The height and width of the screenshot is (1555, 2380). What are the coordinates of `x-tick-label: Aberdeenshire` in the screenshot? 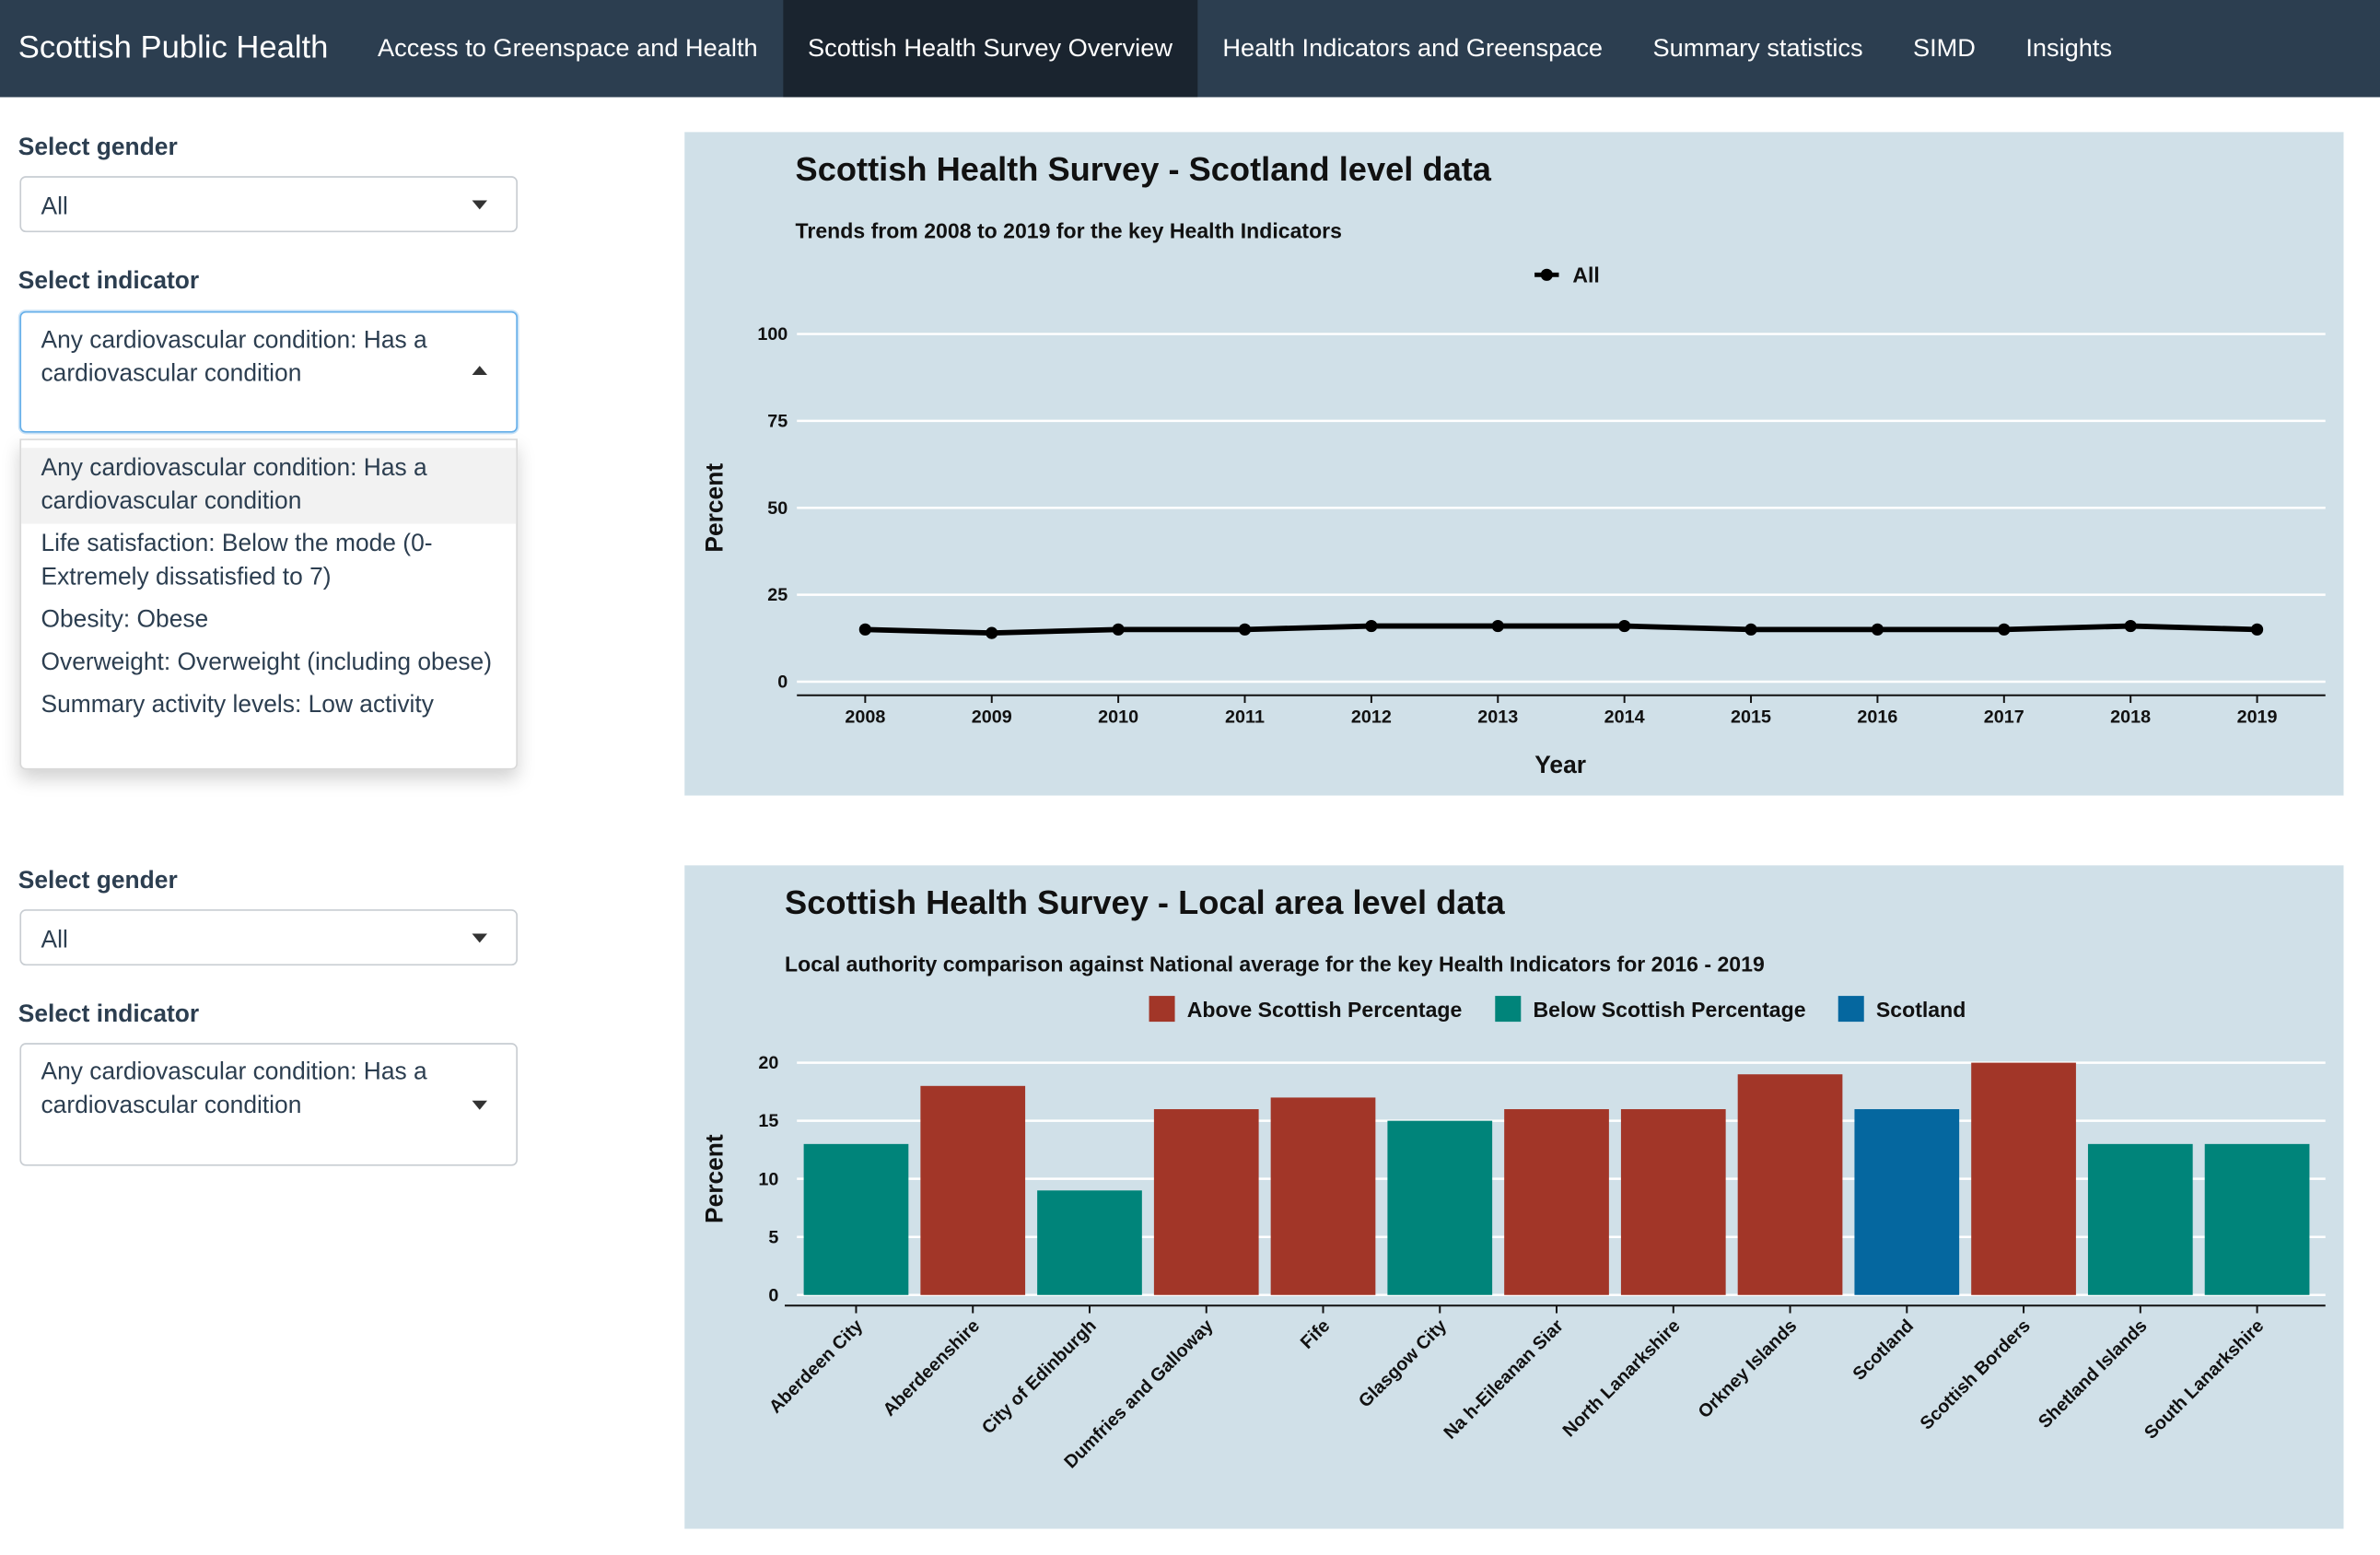 It's located at (932, 1367).